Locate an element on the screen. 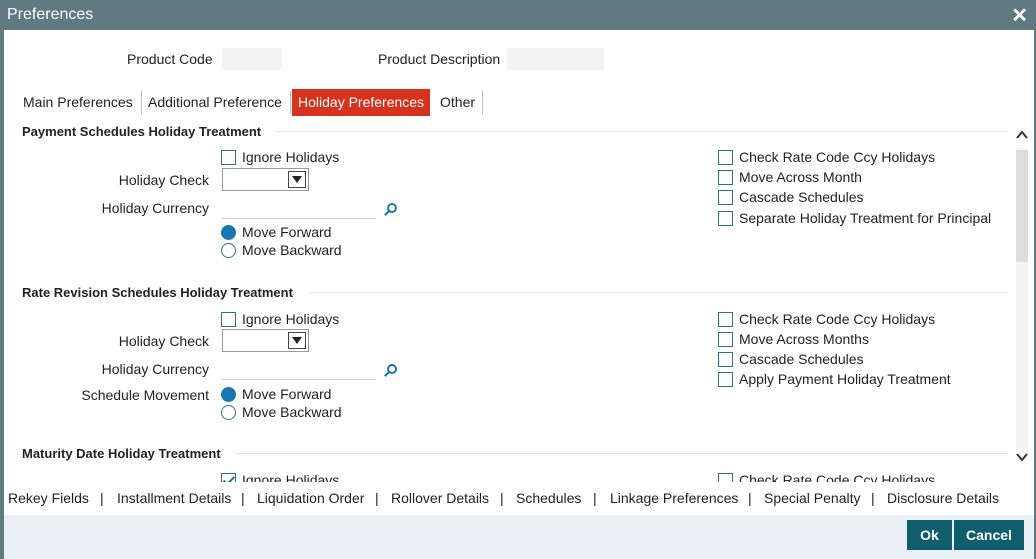 This screenshot has width=1036, height=559. tab-other: Other is located at coordinates (457, 102).